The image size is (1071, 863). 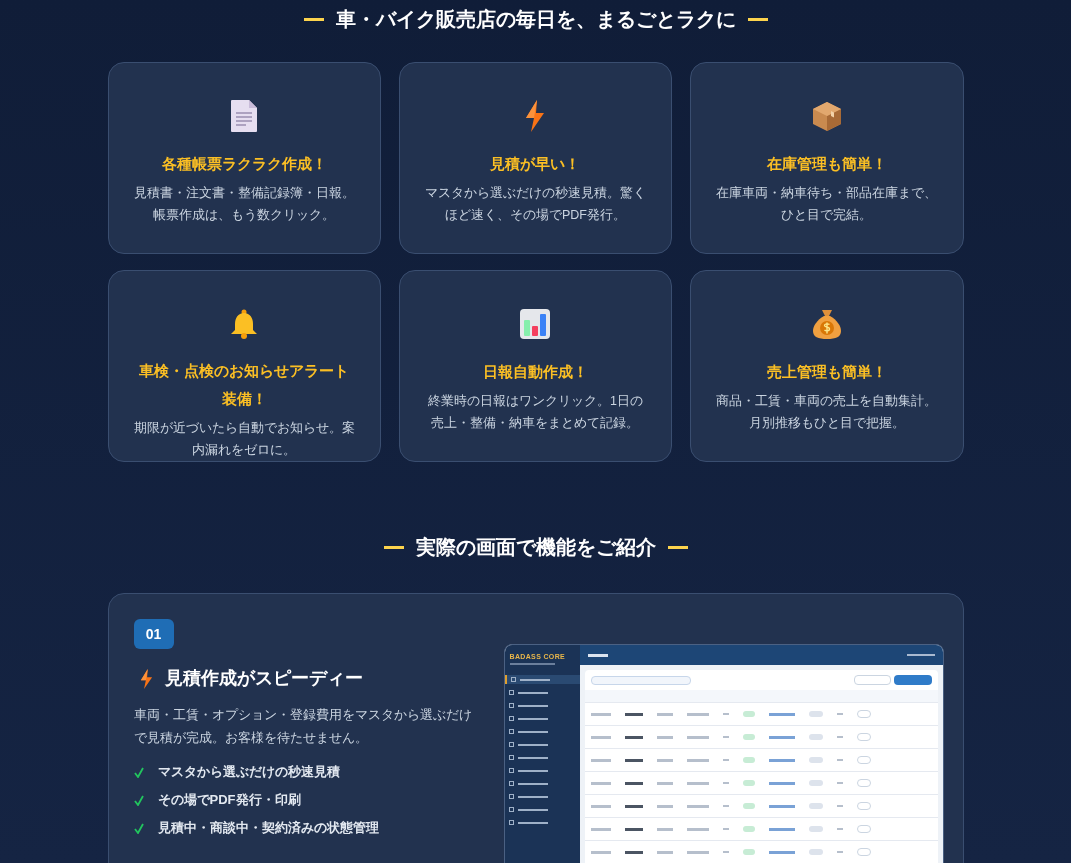 I want to click on feature-description: 車両・工賃・オプション・登録費用をマスタから選ぶだけで見積が完成。お客様を待たせません。, so click(x=303, y=727).